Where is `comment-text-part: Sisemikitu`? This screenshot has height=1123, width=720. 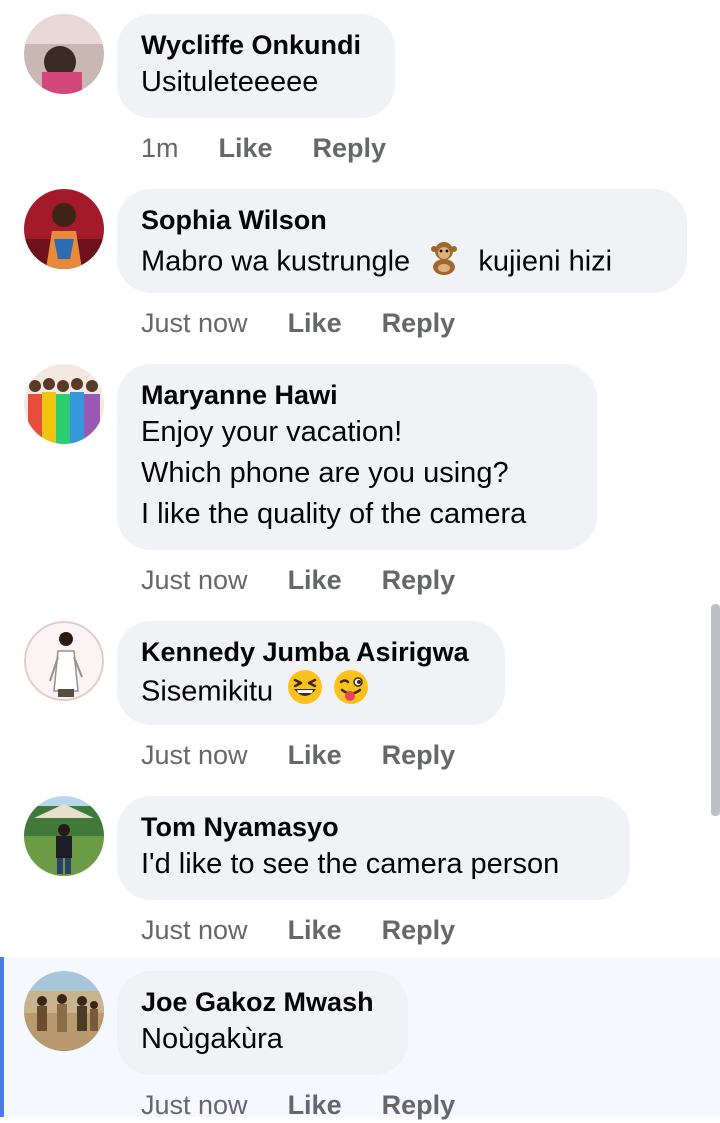 comment-text-part: Sisemikitu is located at coordinates (207, 691).